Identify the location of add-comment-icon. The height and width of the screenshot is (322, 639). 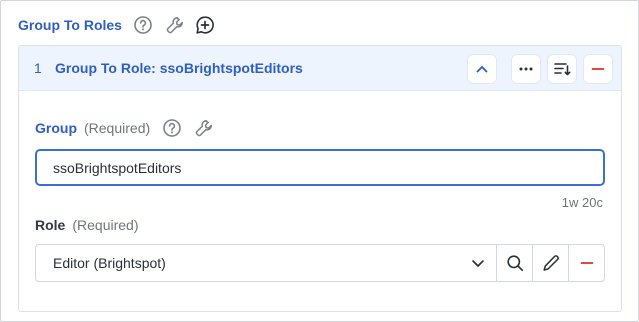
(205, 25).